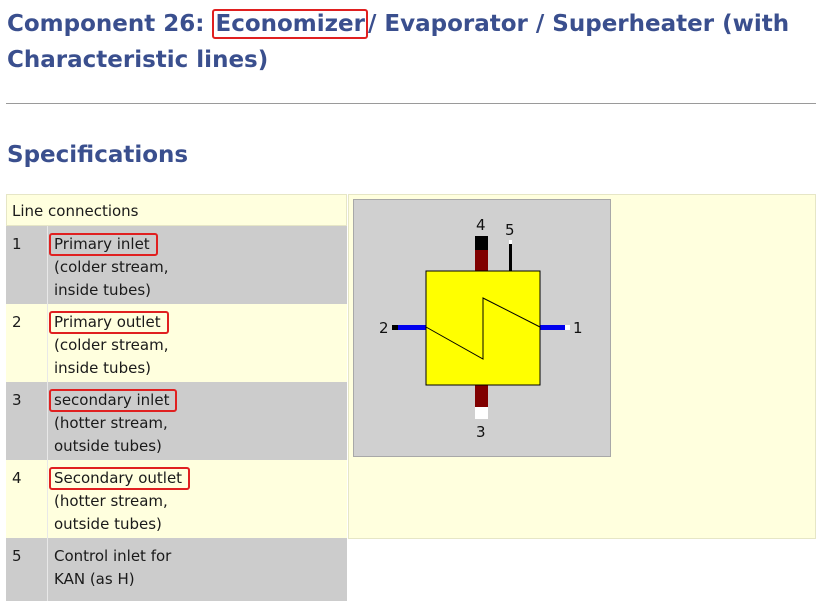 Image resolution: width=816 pixels, height=601 pixels. What do you see at coordinates (27, 265) in the screenshot?
I see `row-number: 1` at bounding box center [27, 265].